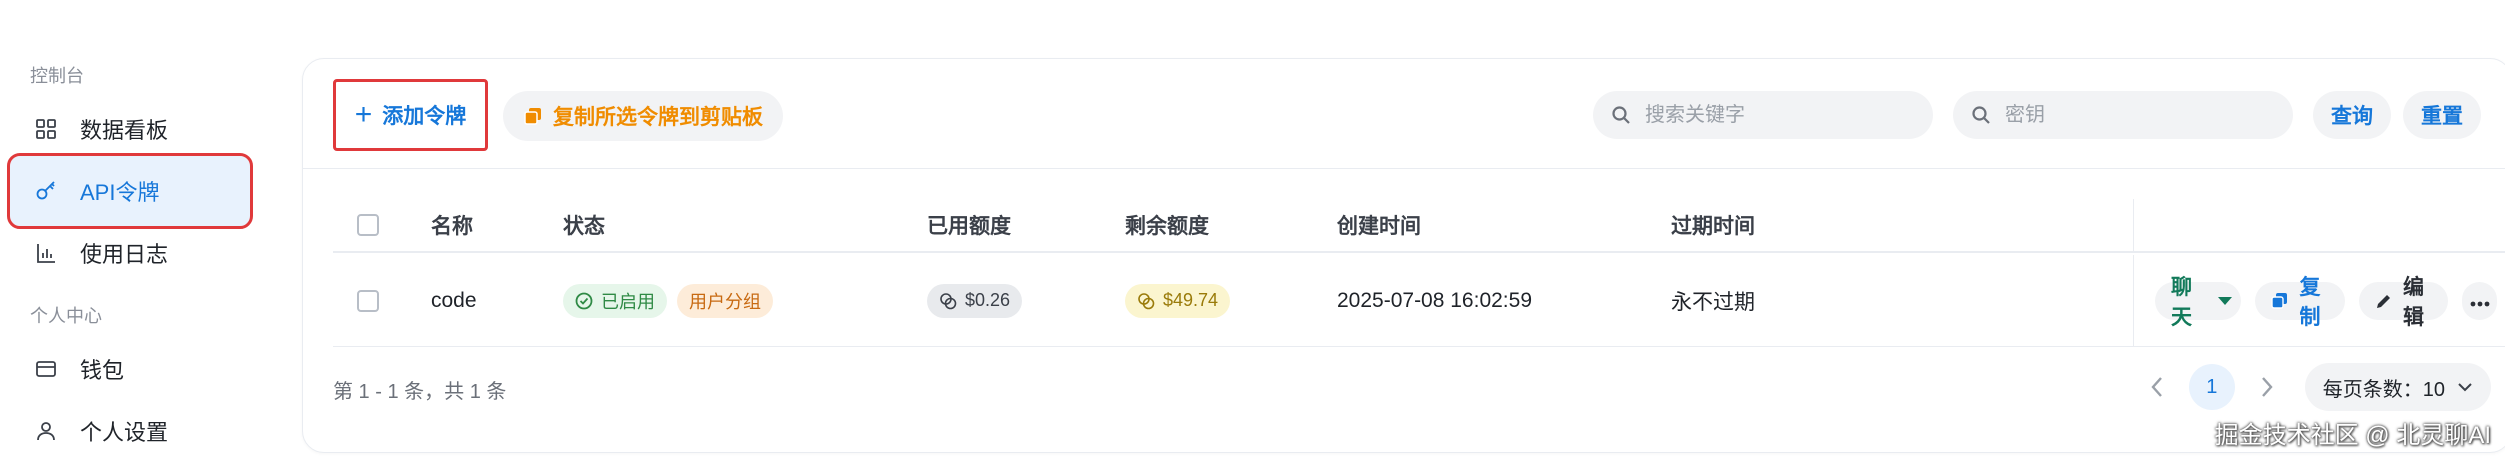  What do you see at coordinates (46, 191) in the screenshot?
I see `key-icon` at bounding box center [46, 191].